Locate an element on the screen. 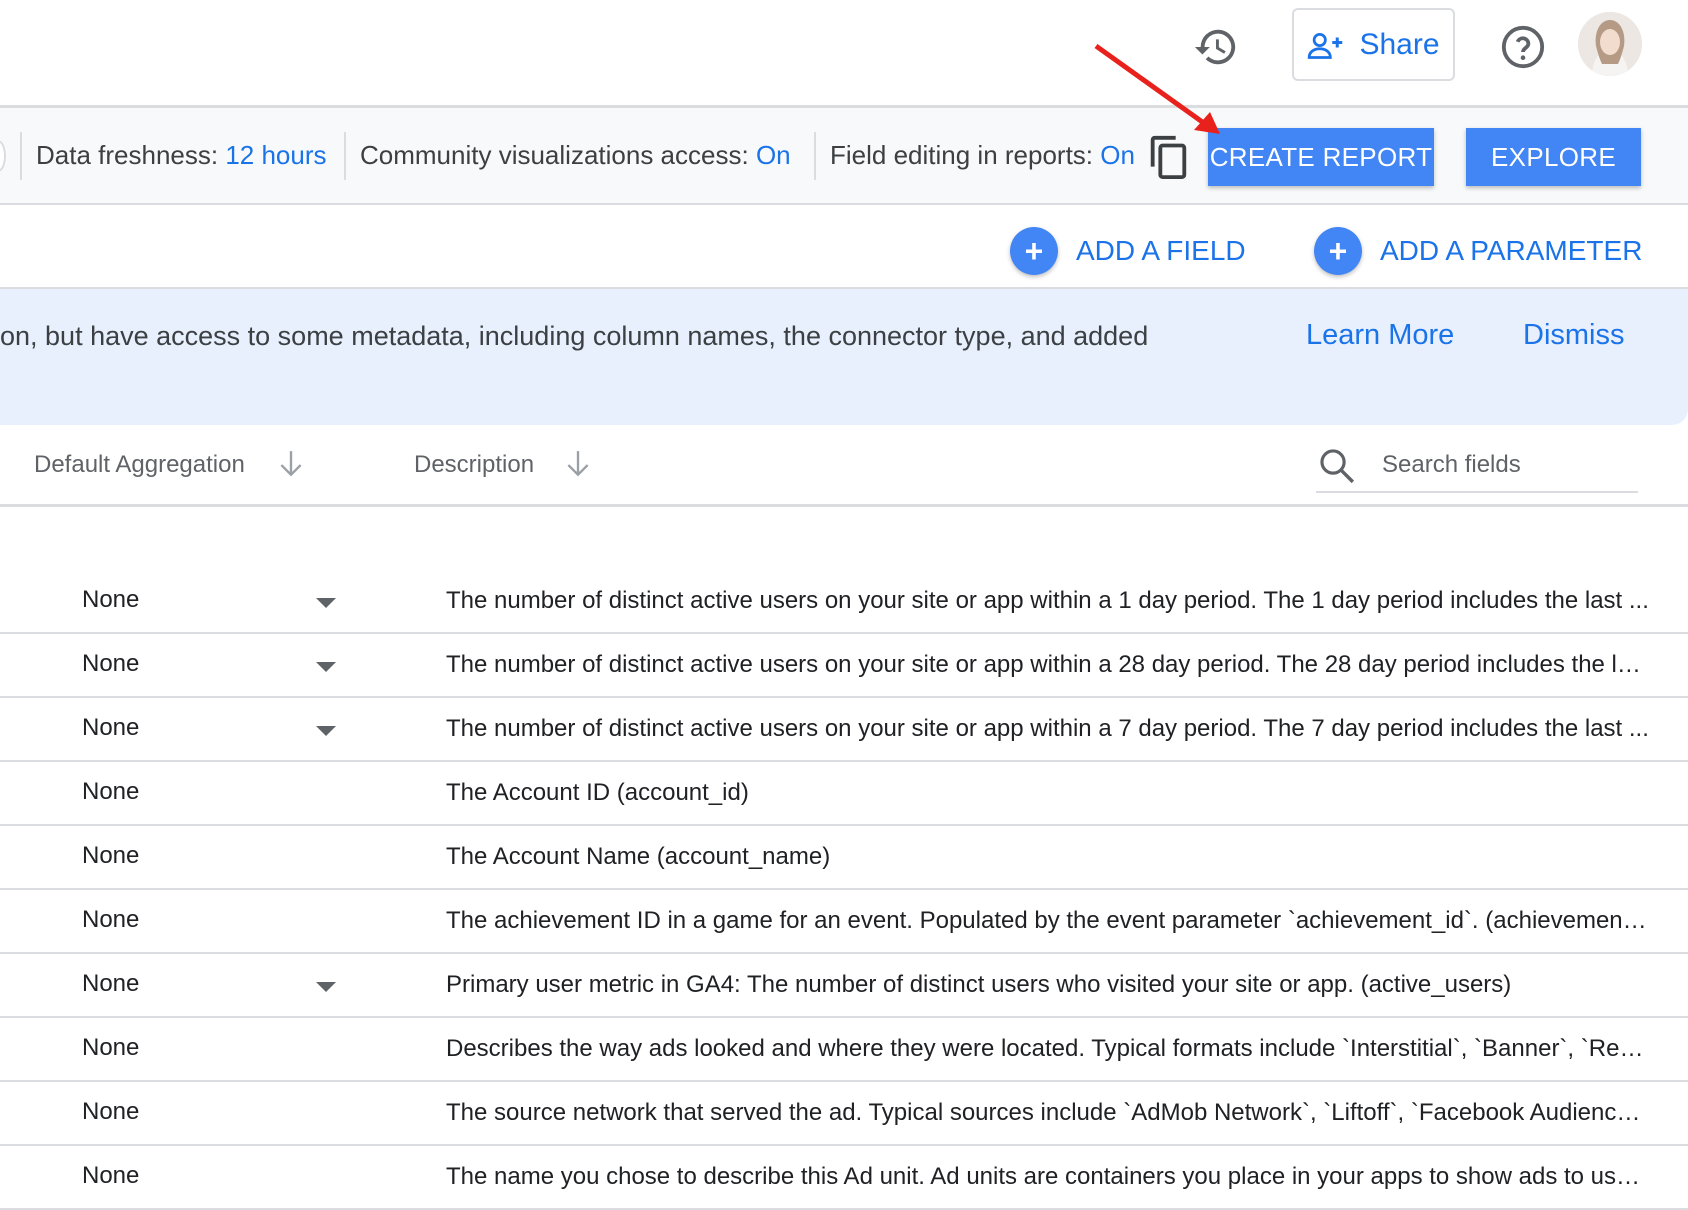 Image resolution: width=1688 pixels, height=1210 pixels. column-header-aggregation: Default Aggregation is located at coordinates (139, 465).